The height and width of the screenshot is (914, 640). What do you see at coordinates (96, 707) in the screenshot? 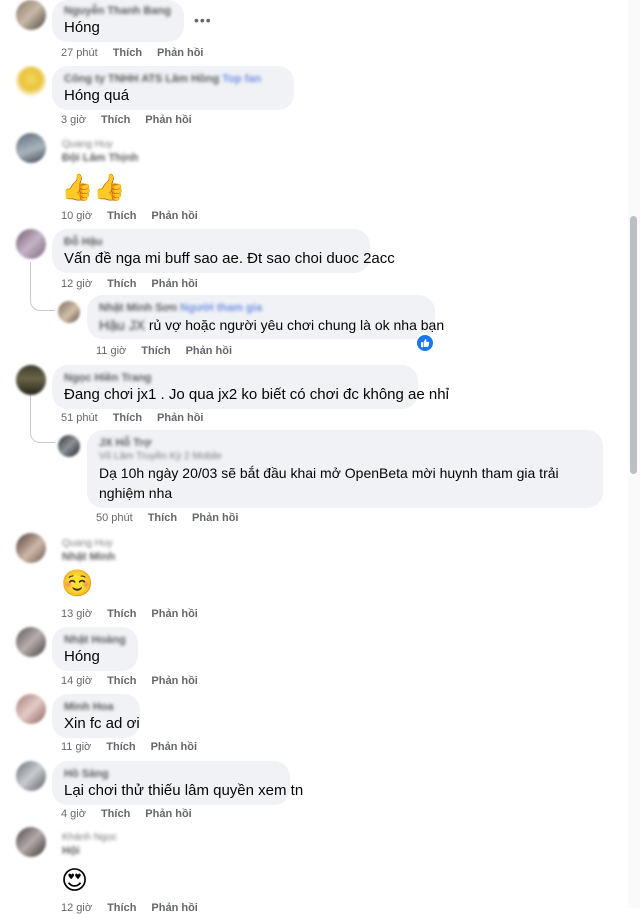
I see `commenter-name: Minh Hoa` at bounding box center [96, 707].